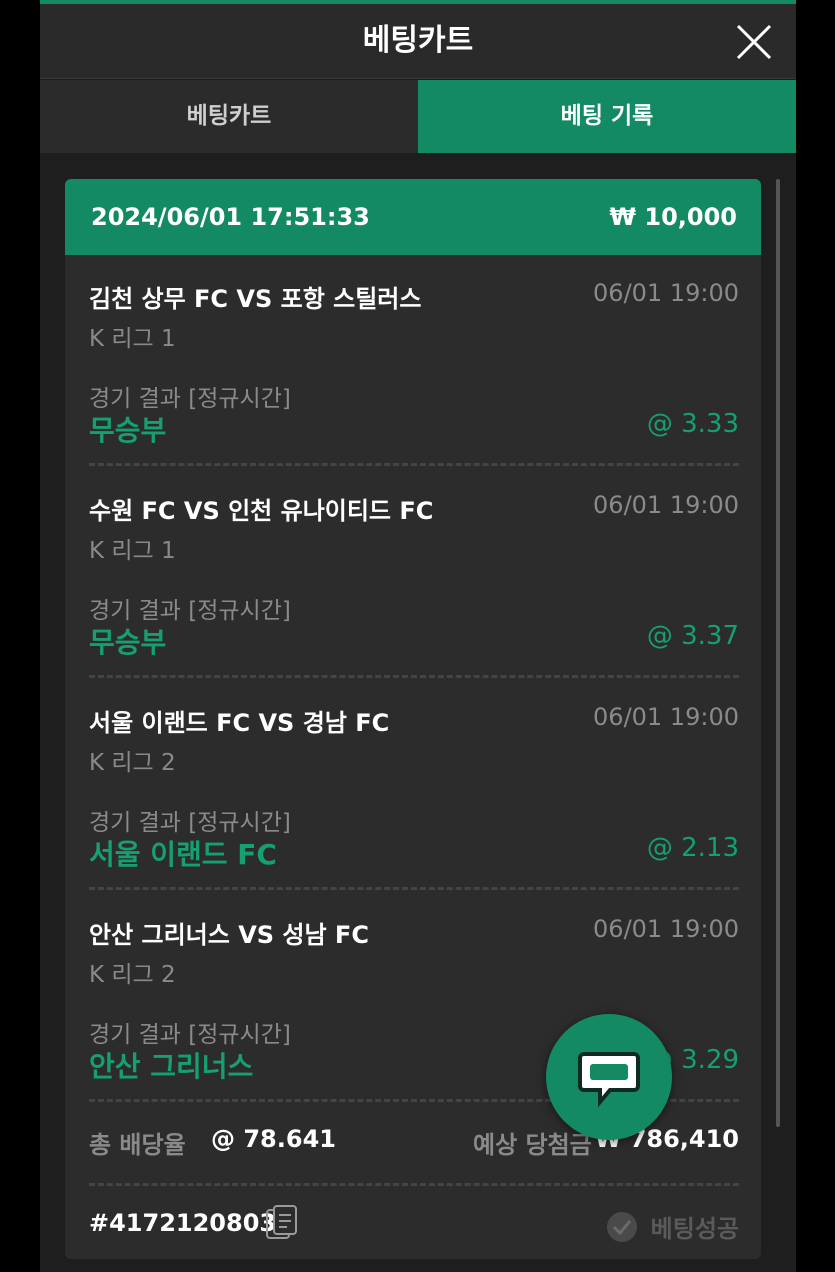 Image resolution: width=835 pixels, height=1272 pixels. What do you see at coordinates (183, 1223) in the screenshot?
I see `bet-id: #4172120803` at bounding box center [183, 1223].